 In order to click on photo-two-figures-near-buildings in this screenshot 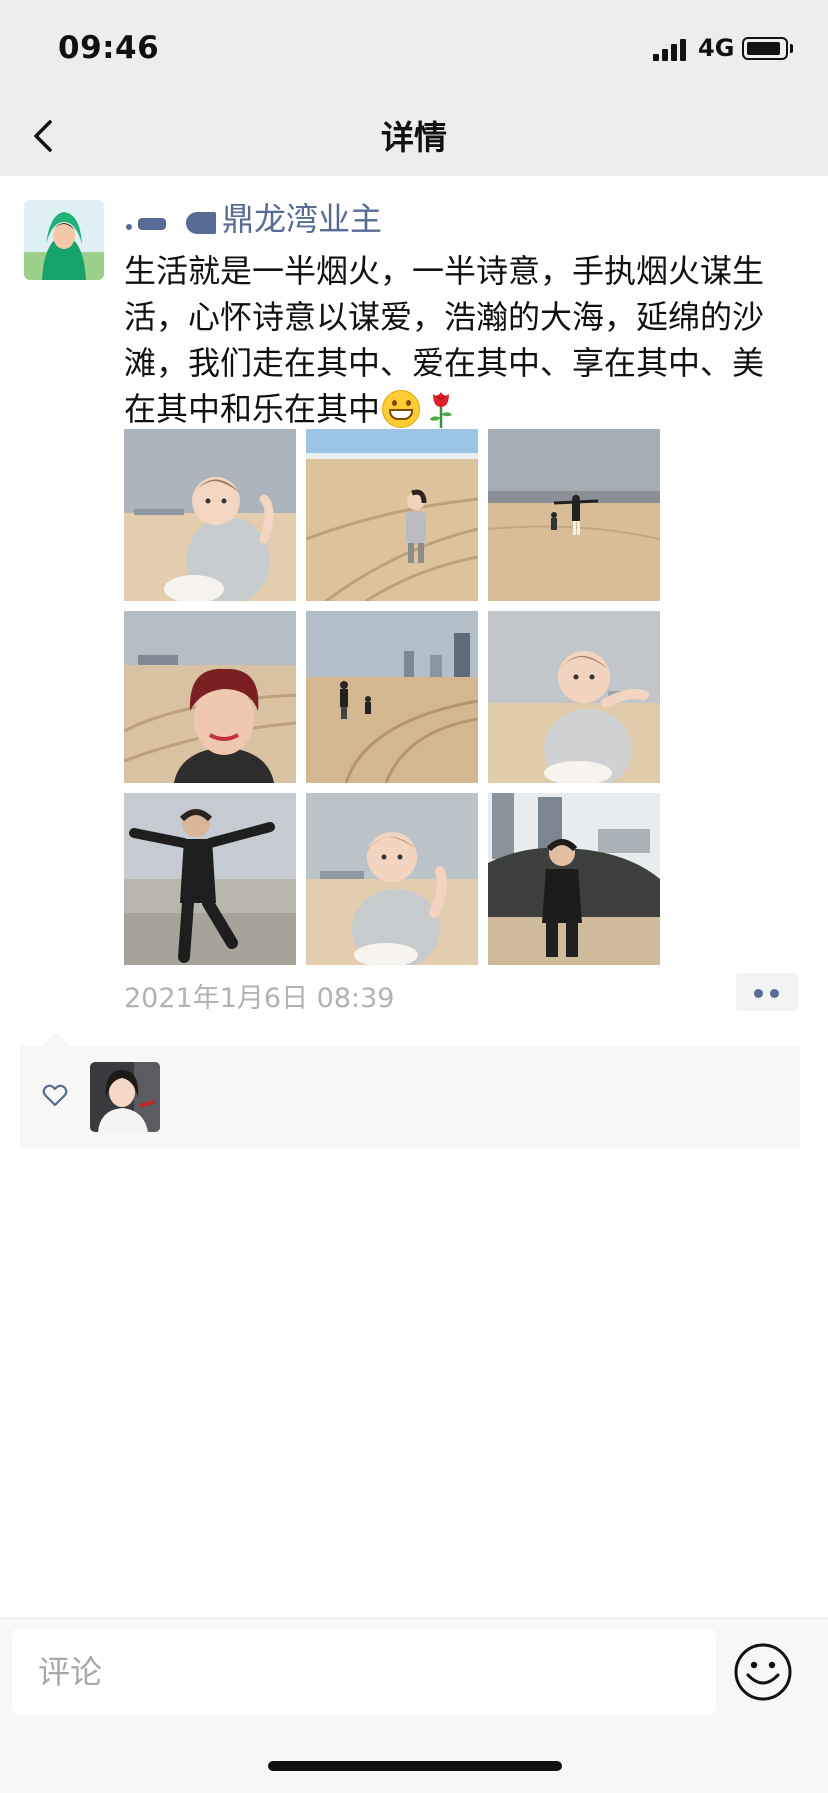, I will do `click(392, 697)`.